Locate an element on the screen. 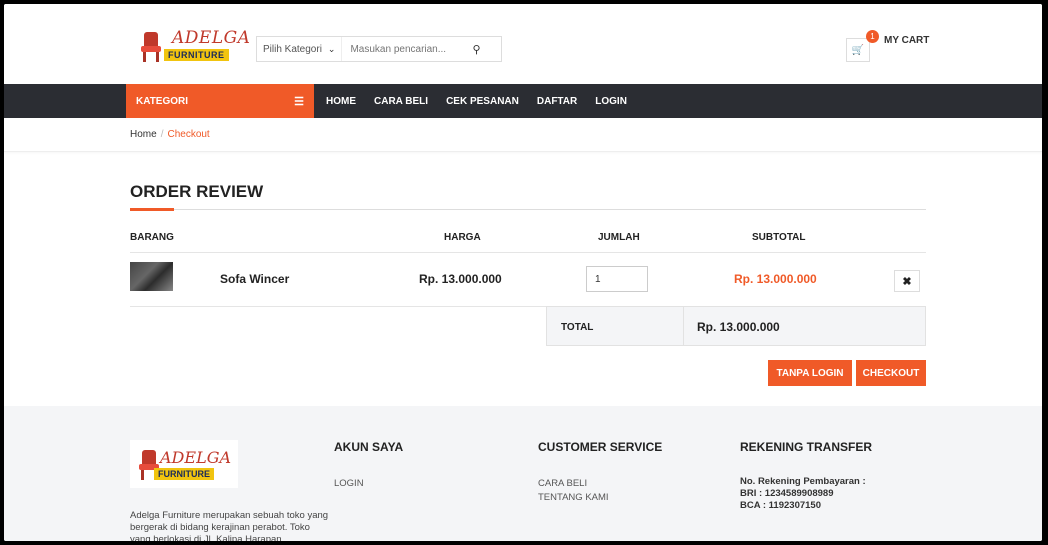  category-select: Pilih Kategori ⌄ is located at coordinates (300, 49).